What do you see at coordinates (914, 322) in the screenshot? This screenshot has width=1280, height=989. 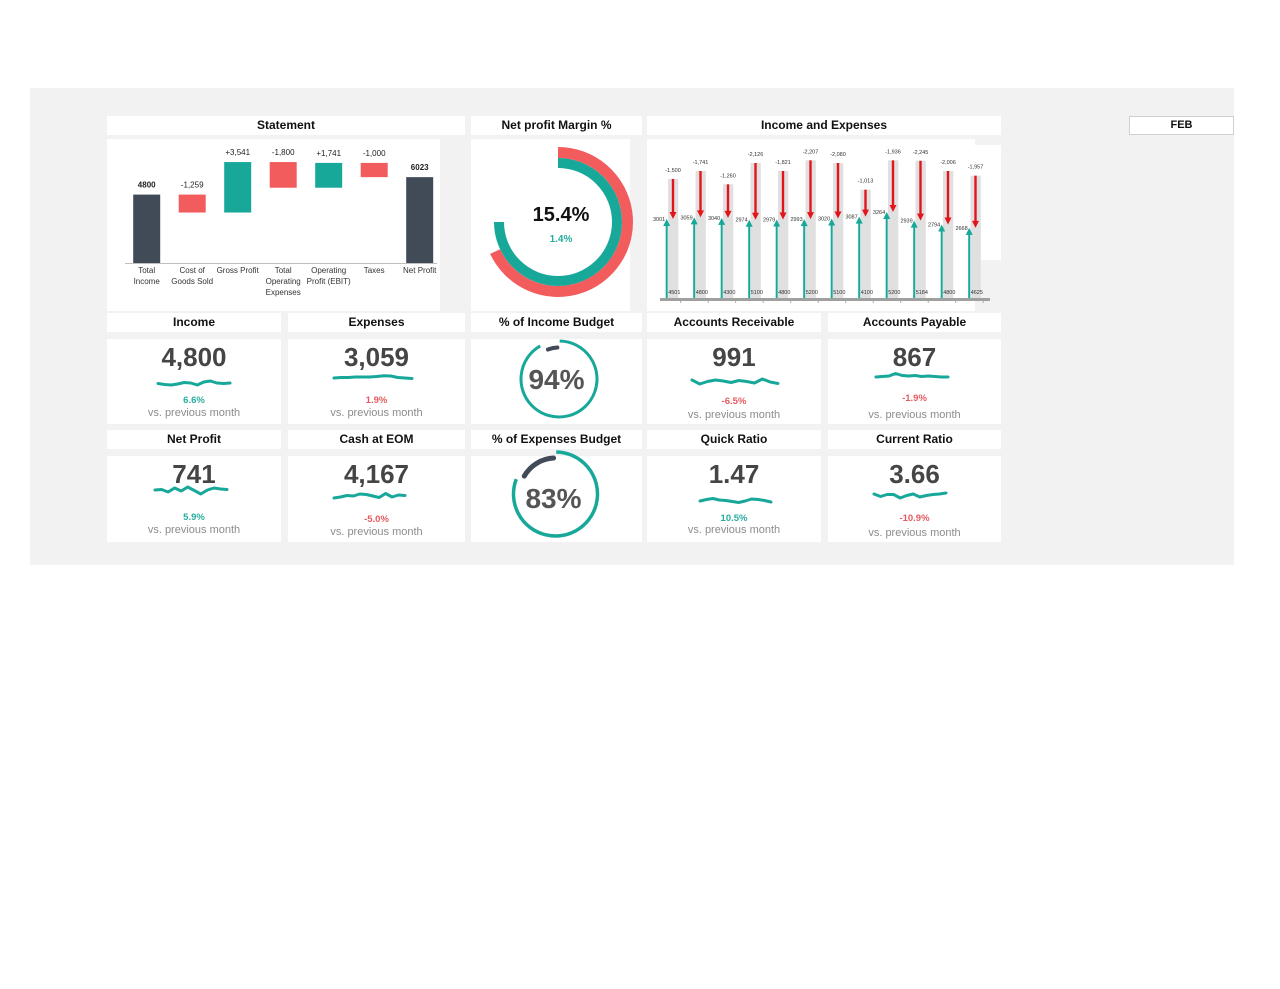 I see `accounts-payable-title: Accounts Payable` at bounding box center [914, 322].